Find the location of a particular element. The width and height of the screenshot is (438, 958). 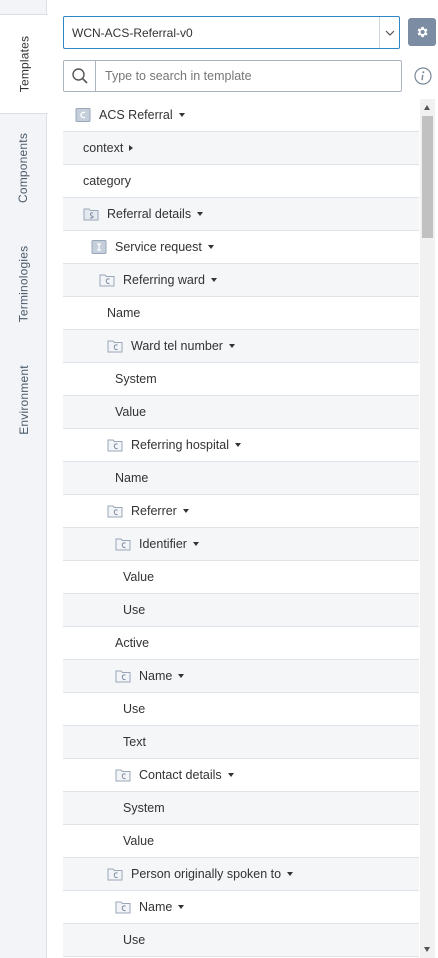

scrollbar-thumb is located at coordinates (427, 177).